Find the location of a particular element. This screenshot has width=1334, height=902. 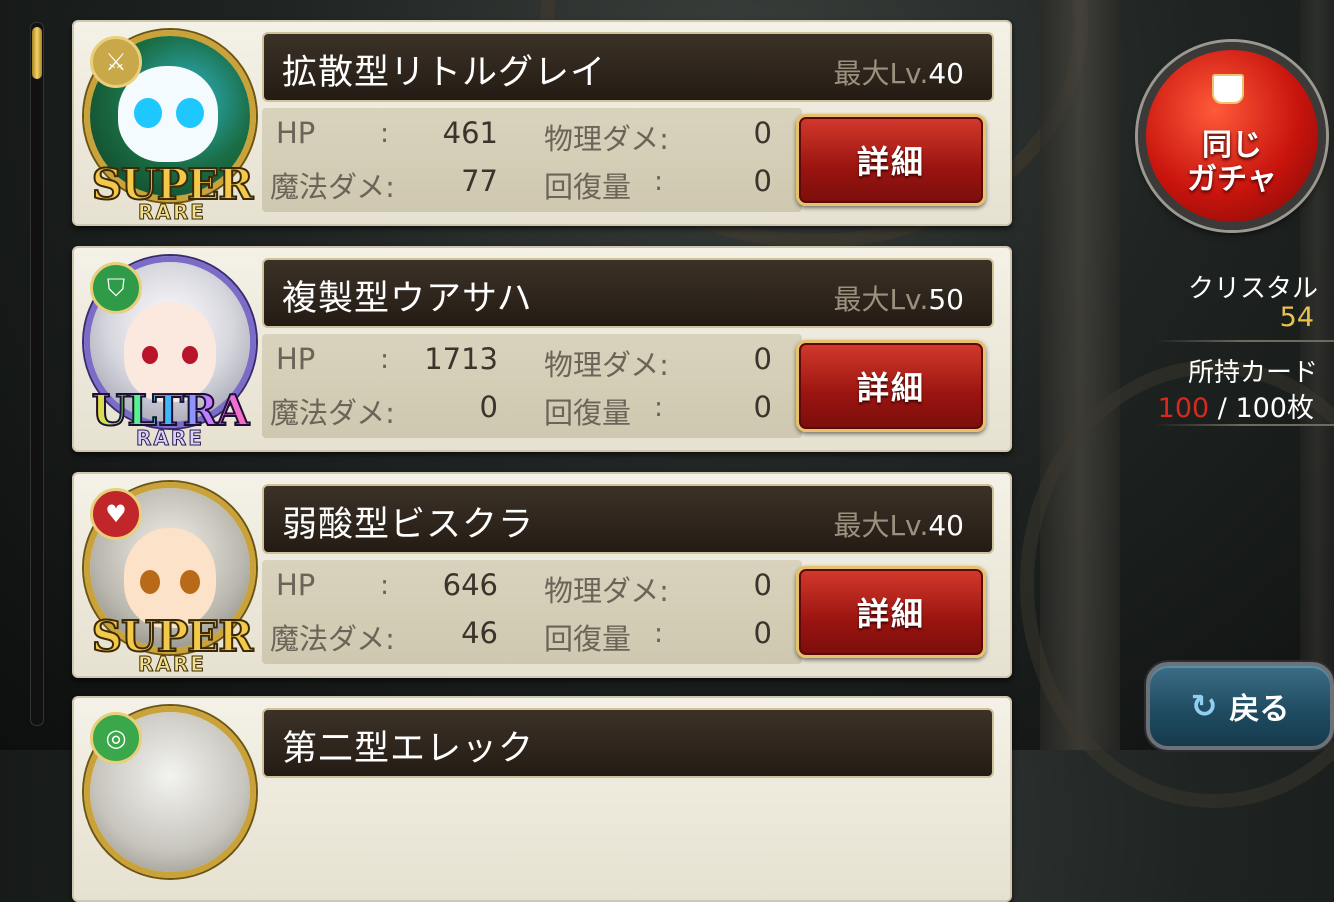

scrollbar-track is located at coordinates (37, 374).